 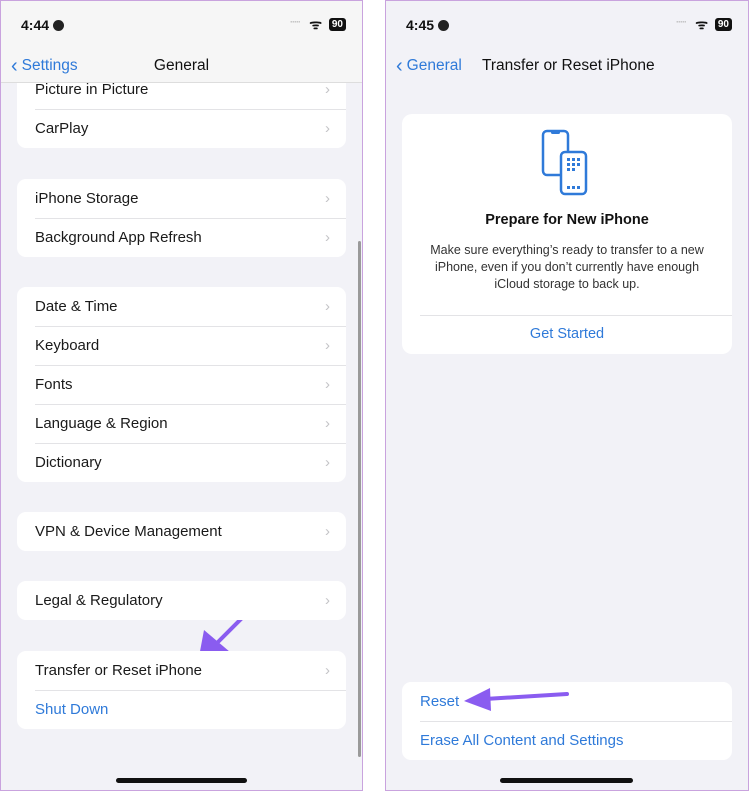 I want to click on row-label: Background App Refresh, so click(x=118, y=237).